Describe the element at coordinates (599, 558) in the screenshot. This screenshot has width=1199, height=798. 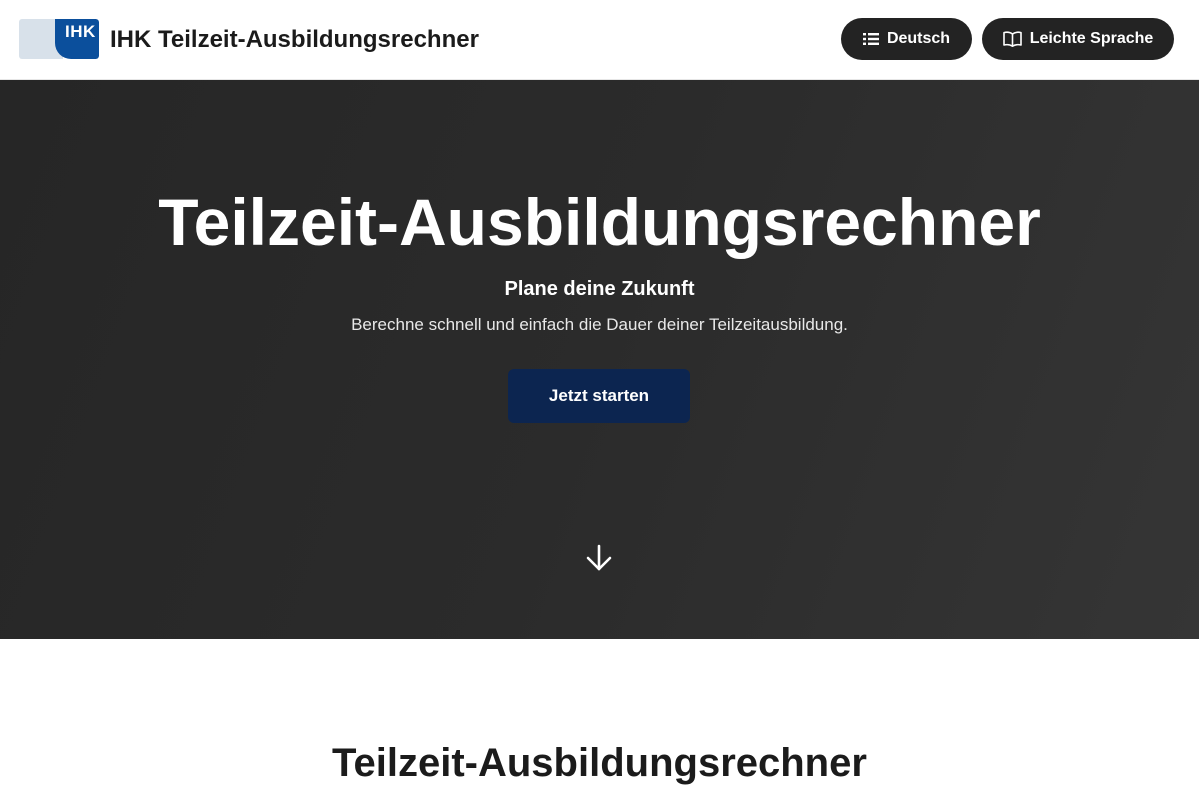
I see `arrow-down-icon` at that location.